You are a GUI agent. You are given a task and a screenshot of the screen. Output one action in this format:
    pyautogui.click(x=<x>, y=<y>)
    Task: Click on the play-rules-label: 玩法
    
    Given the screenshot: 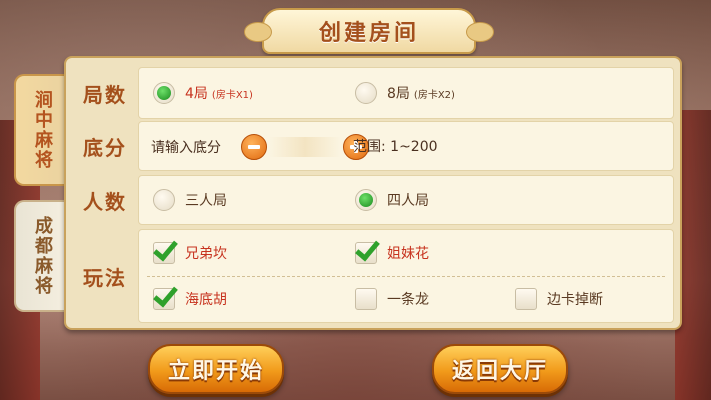 What is the action you would take?
    pyautogui.click(x=105, y=277)
    